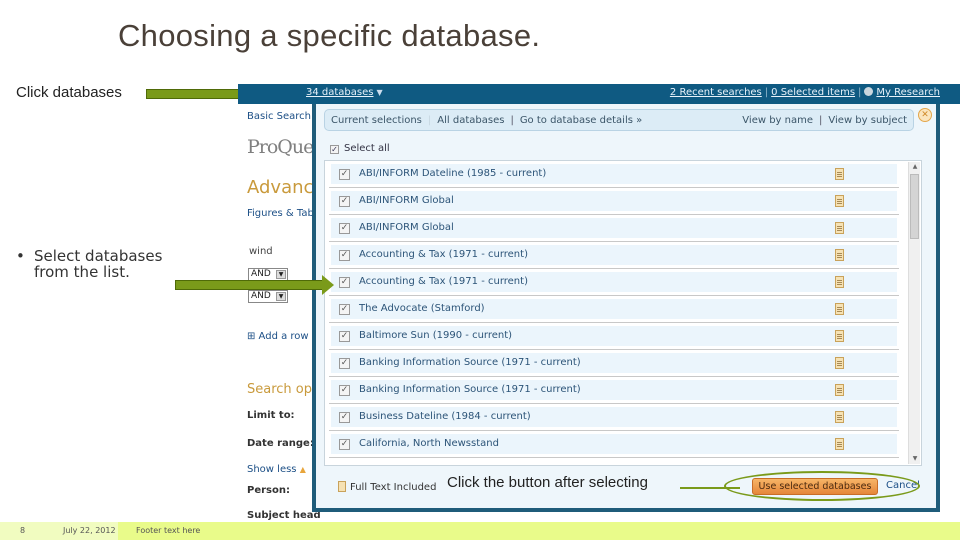  What do you see at coordinates (908, 92) in the screenshot?
I see `my-research-link: My Research` at bounding box center [908, 92].